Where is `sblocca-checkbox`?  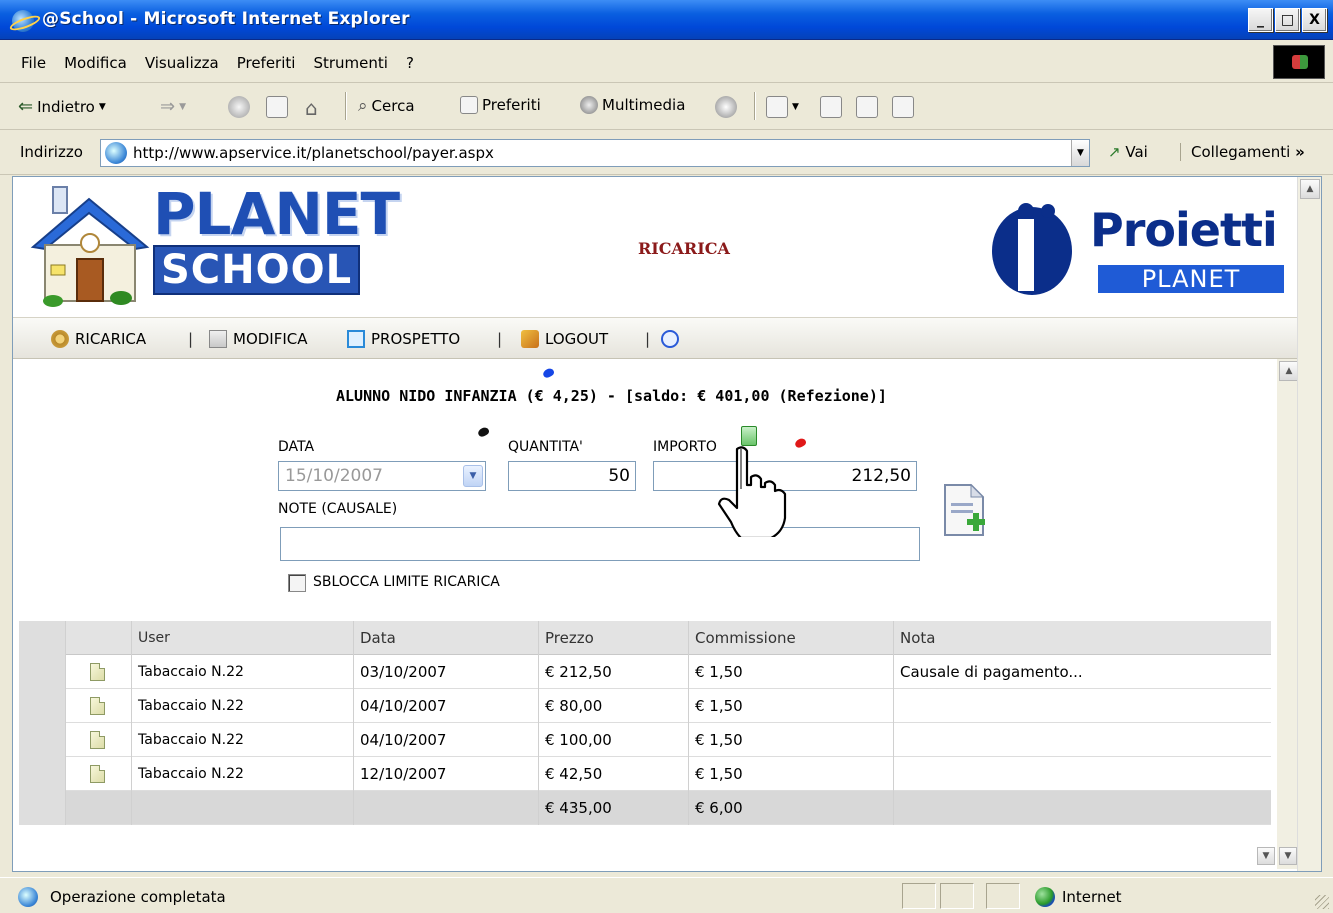 sblocca-checkbox is located at coordinates (297, 583).